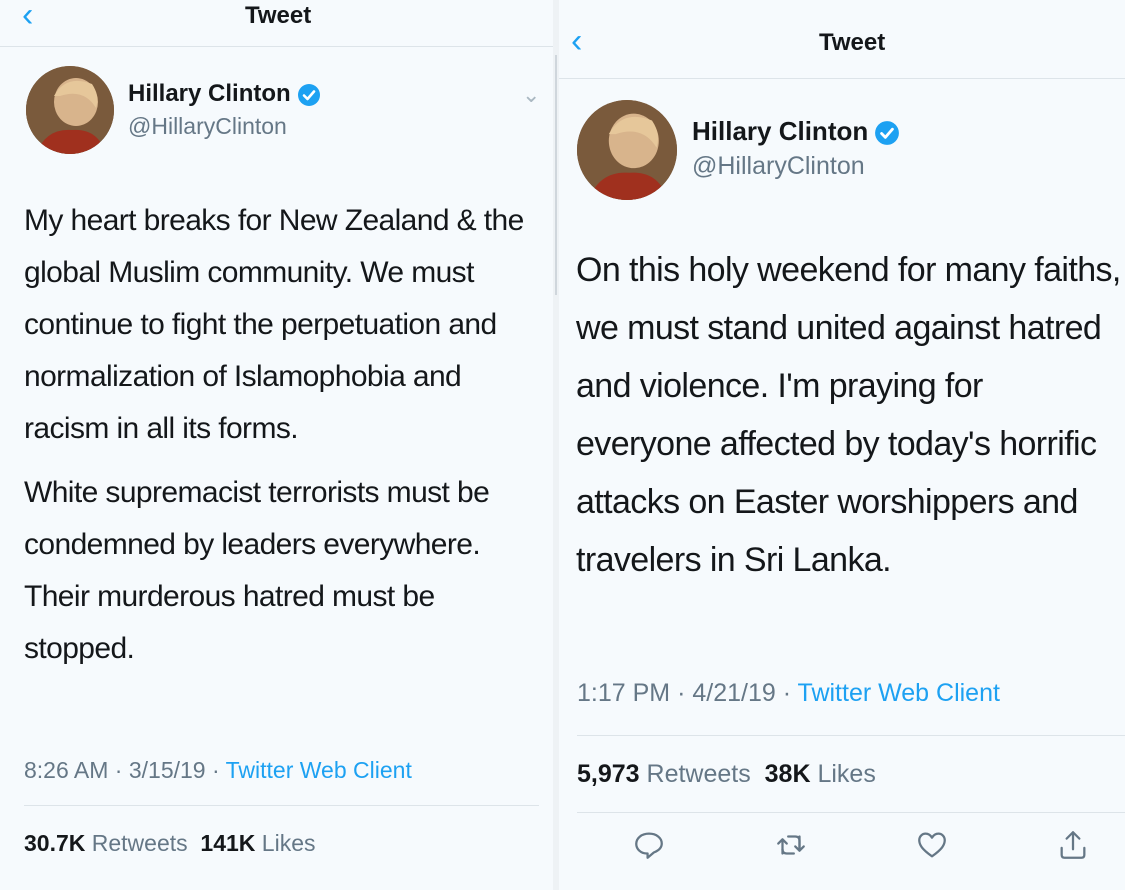 The width and height of the screenshot is (1125, 890). What do you see at coordinates (820, 774) in the screenshot?
I see `likes-stat: 38K Likes` at bounding box center [820, 774].